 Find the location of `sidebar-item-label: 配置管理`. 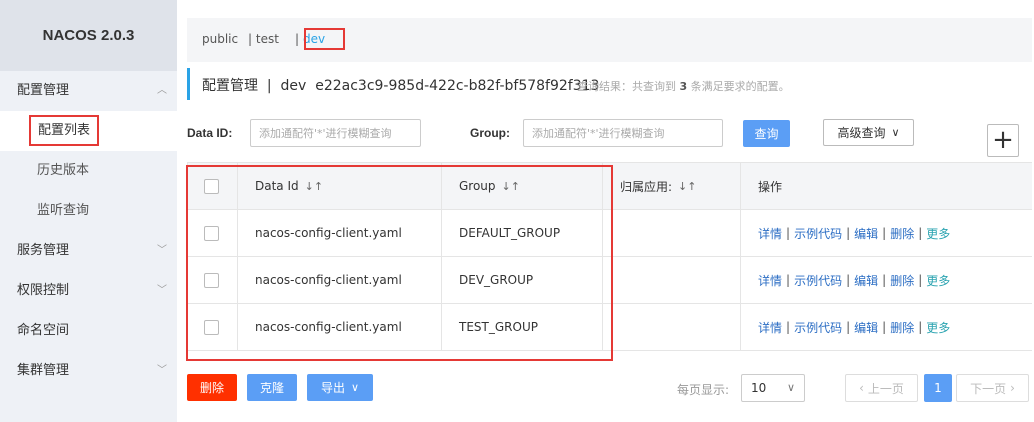

sidebar-item-label: 配置管理 is located at coordinates (43, 90).